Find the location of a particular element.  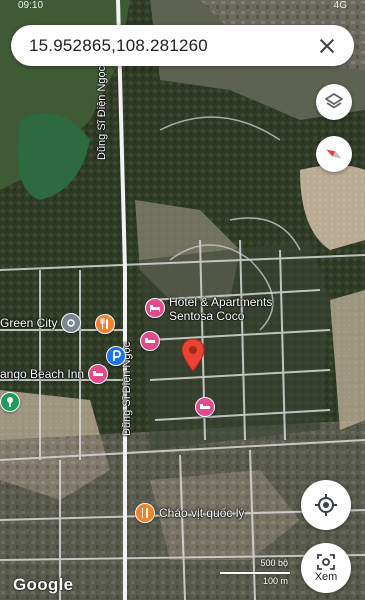

scale-line is located at coordinates (255, 573).